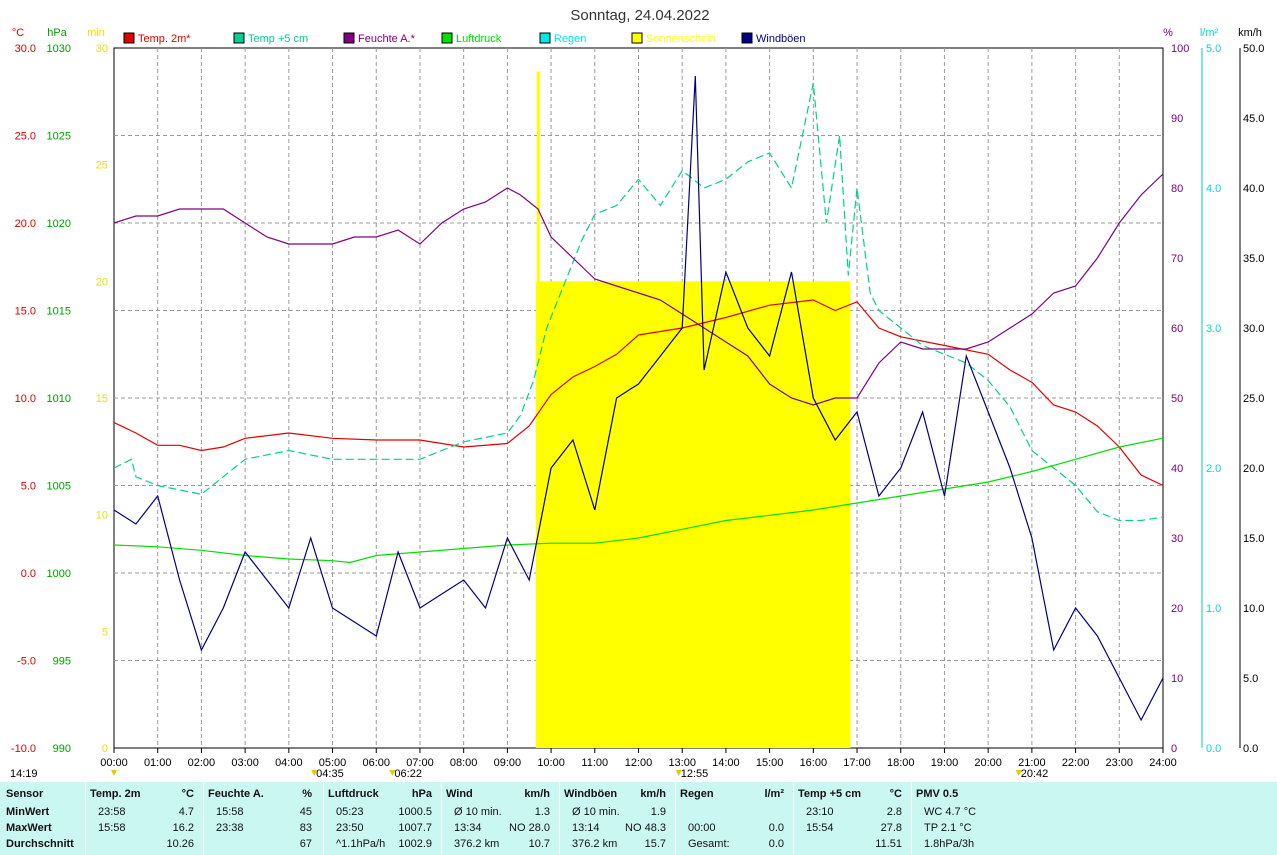 The width and height of the screenshot is (1277, 855). What do you see at coordinates (102, 166) in the screenshot?
I see `sun_min-tick-label: 25` at bounding box center [102, 166].